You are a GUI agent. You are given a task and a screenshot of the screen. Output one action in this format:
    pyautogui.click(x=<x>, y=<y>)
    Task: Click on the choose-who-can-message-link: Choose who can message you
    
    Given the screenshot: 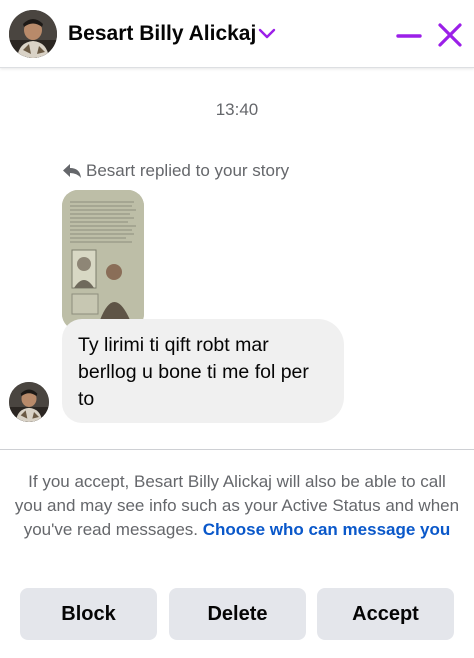 What is the action you would take?
    pyautogui.click(x=327, y=529)
    